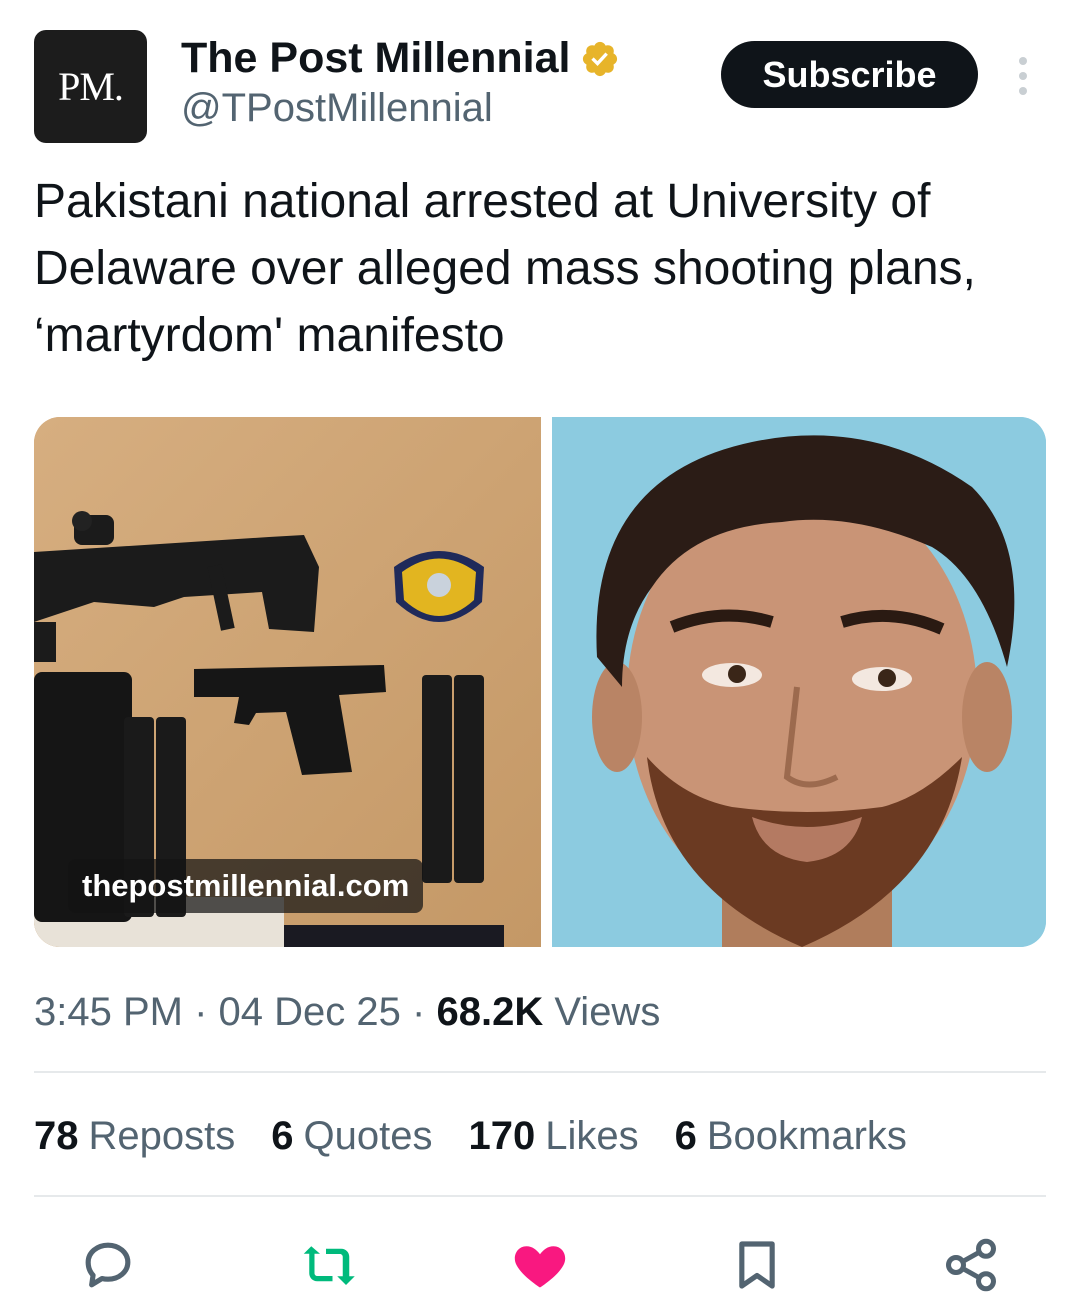 The height and width of the screenshot is (1314, 1080). Describe the element at coordinates (246, 886) in the screenshot. I see `media-watermark: thepostmillennial.com` at that location.